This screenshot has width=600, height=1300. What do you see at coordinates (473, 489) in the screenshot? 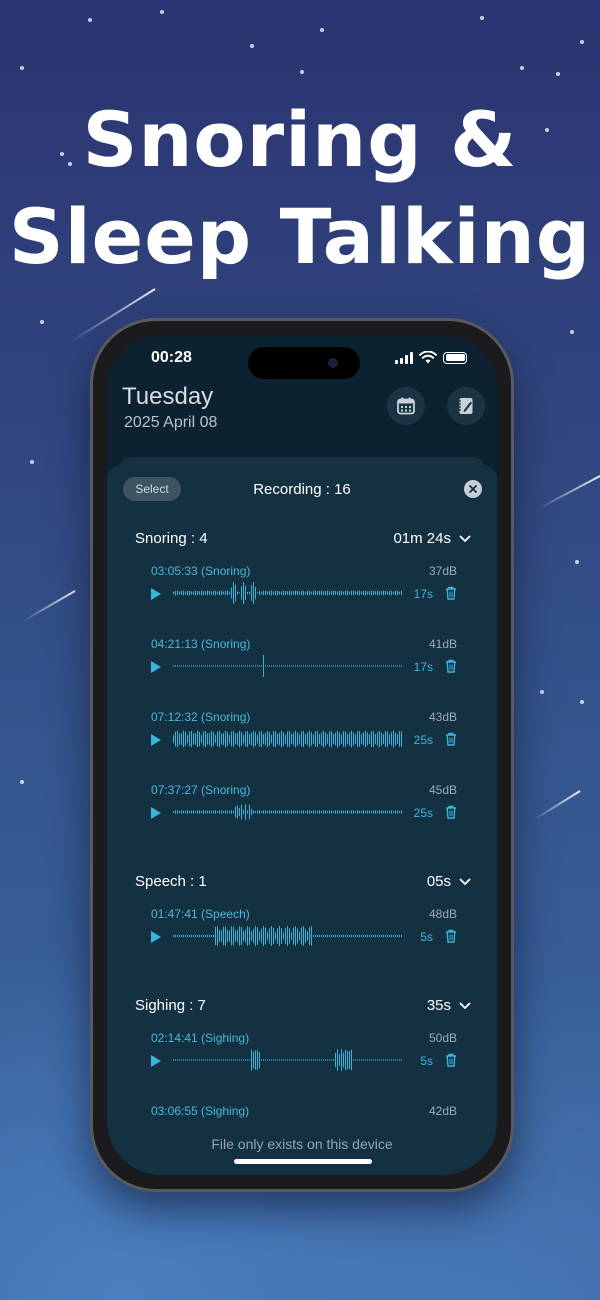
I see `close-button` at bounding box center [473, 489].